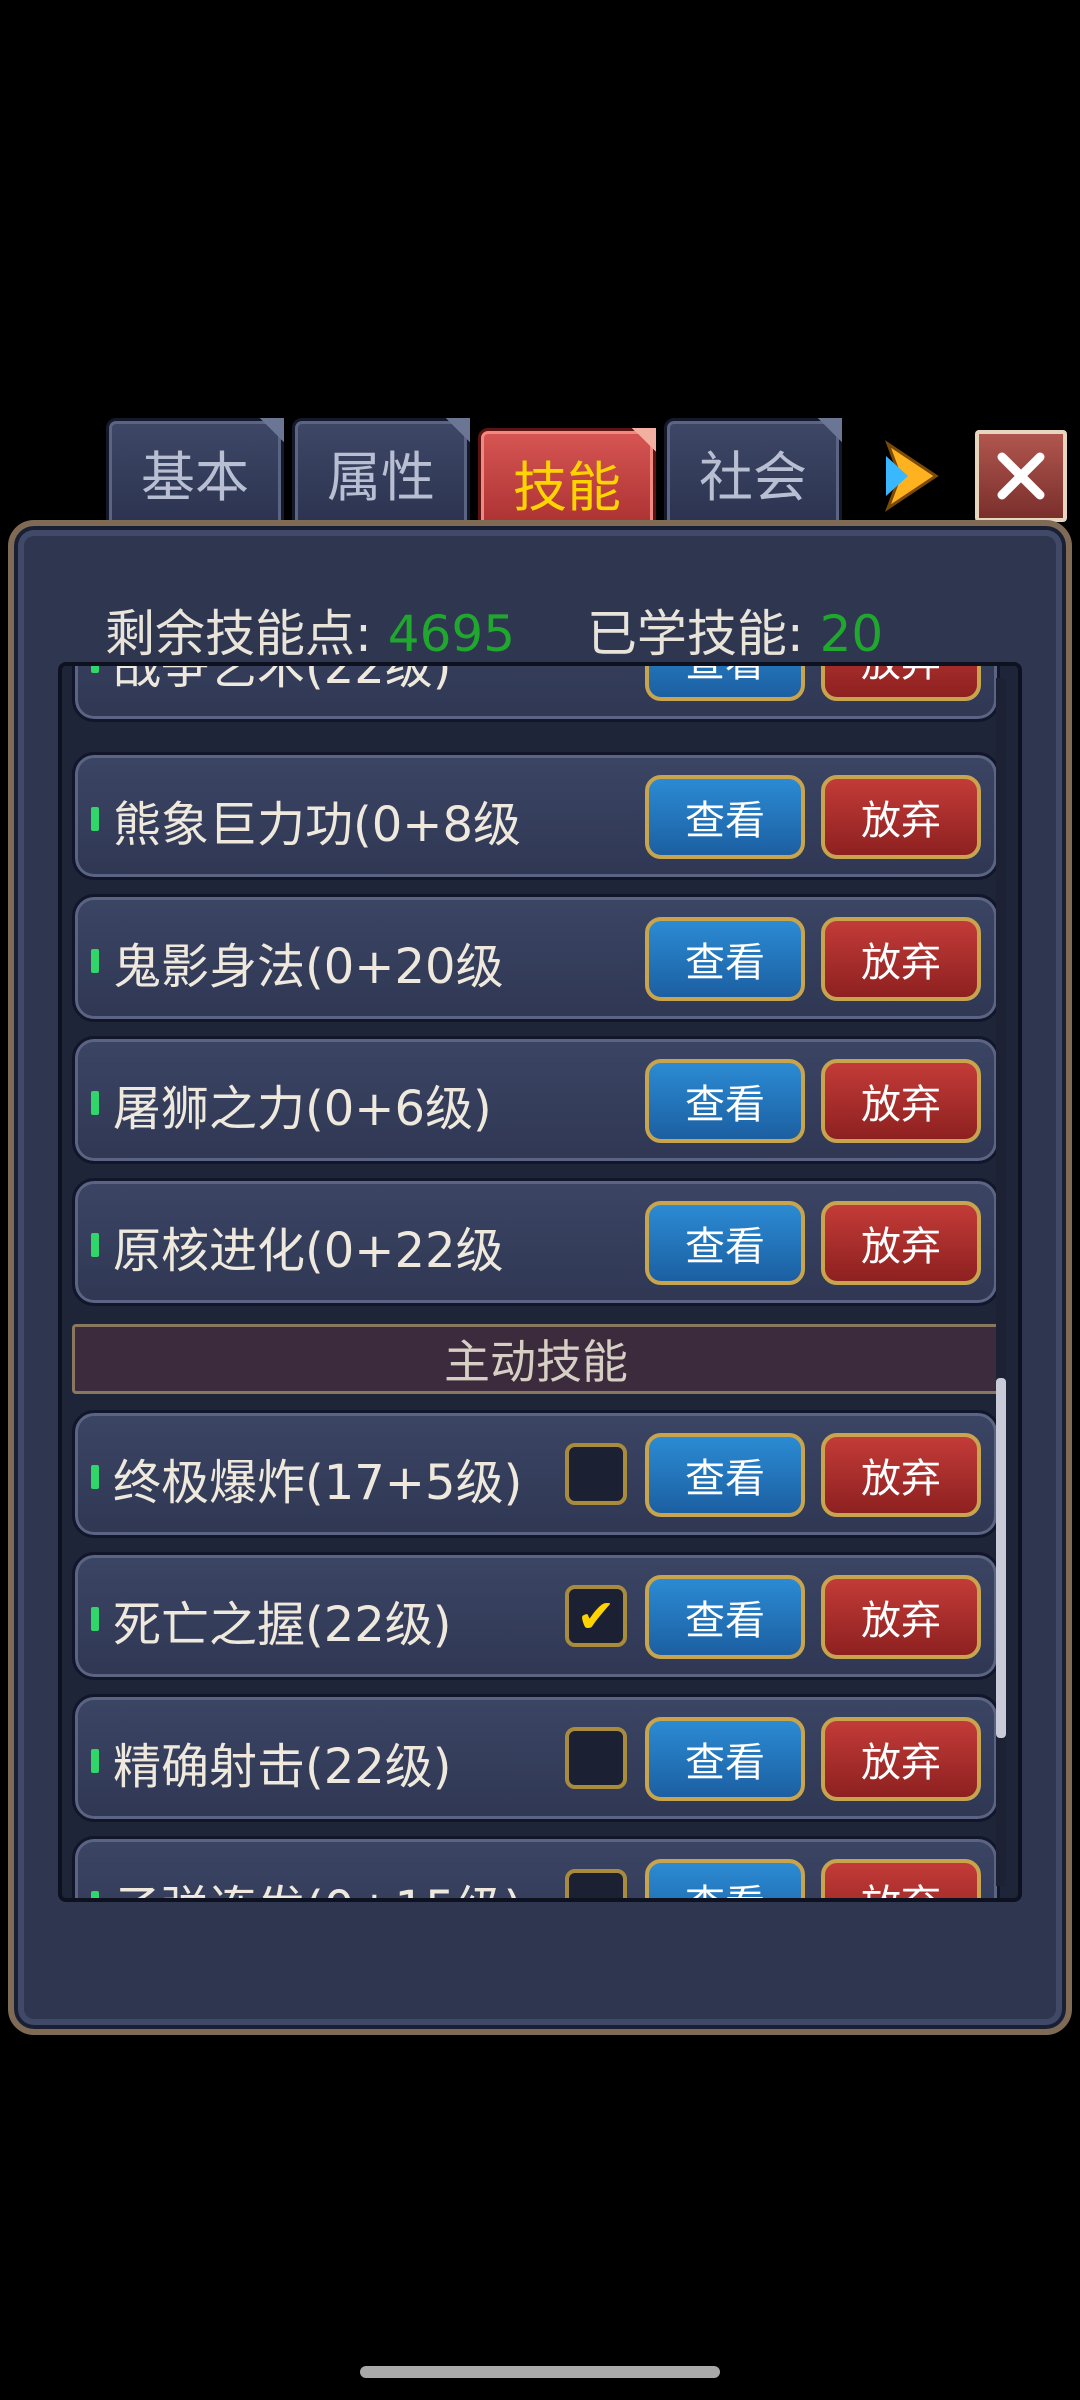  I want to click on close-button, so click(1021, 476).